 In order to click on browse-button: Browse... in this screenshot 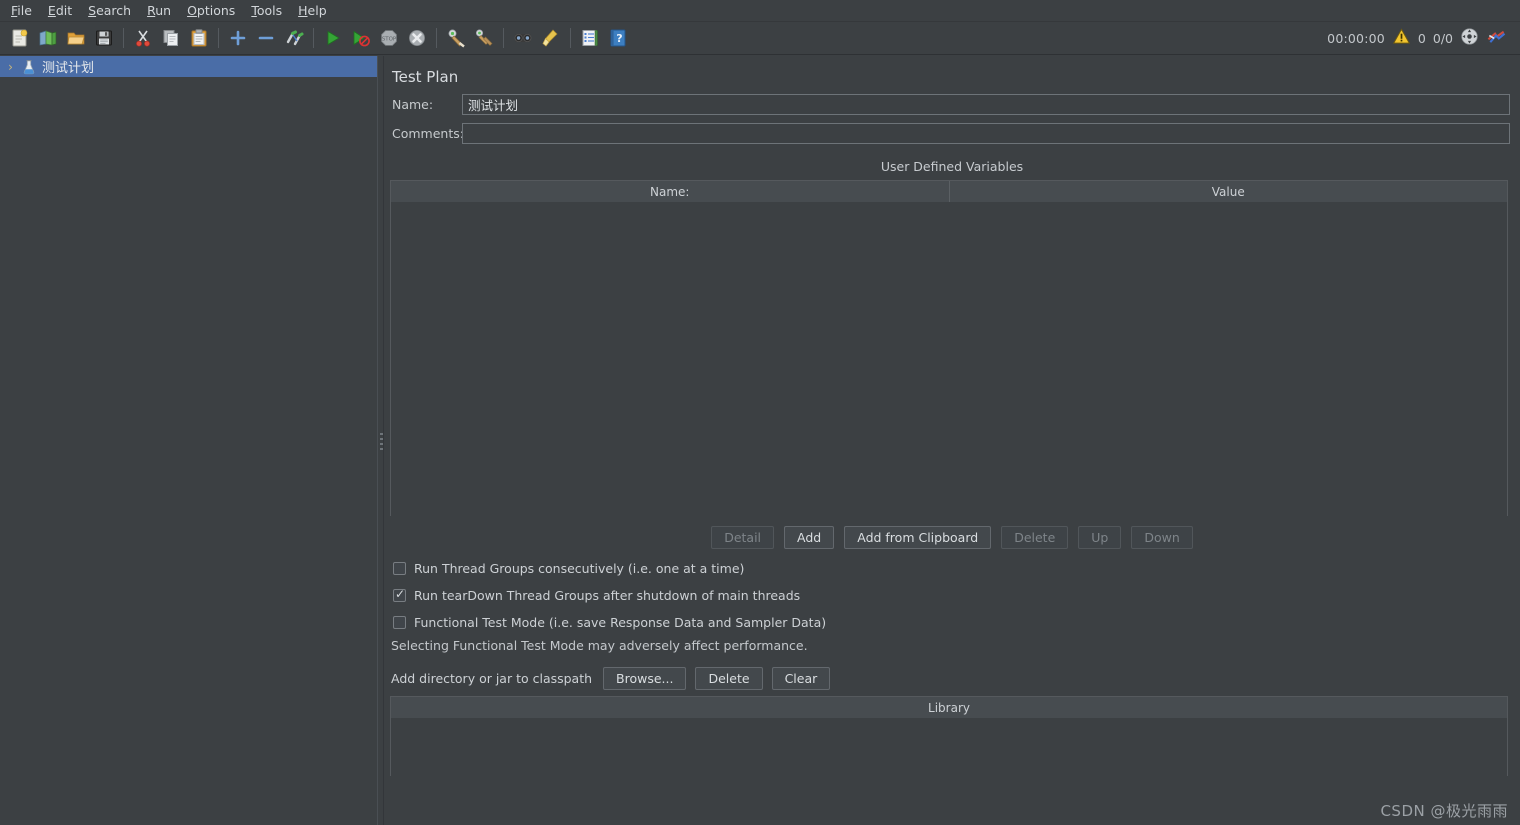, I will do `click(645, 678)`.